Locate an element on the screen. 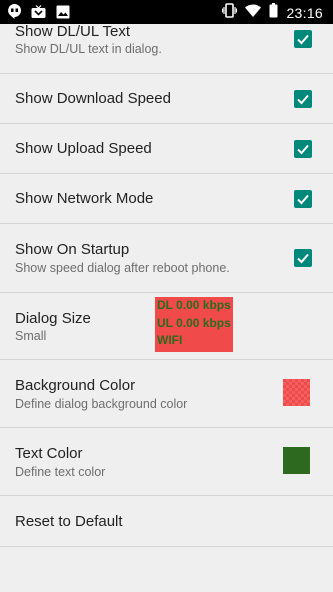 The image size is (333, 592). setting-title: Dialog Size is located at coordinates (53, 318).